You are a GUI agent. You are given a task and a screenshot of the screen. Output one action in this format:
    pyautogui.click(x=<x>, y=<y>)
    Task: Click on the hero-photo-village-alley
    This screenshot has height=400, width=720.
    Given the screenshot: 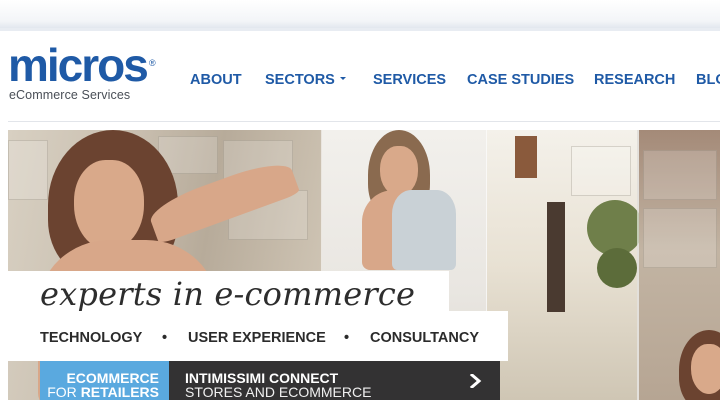 What is the action you would take?
    pyautogui.click(x=565, y=265)
    